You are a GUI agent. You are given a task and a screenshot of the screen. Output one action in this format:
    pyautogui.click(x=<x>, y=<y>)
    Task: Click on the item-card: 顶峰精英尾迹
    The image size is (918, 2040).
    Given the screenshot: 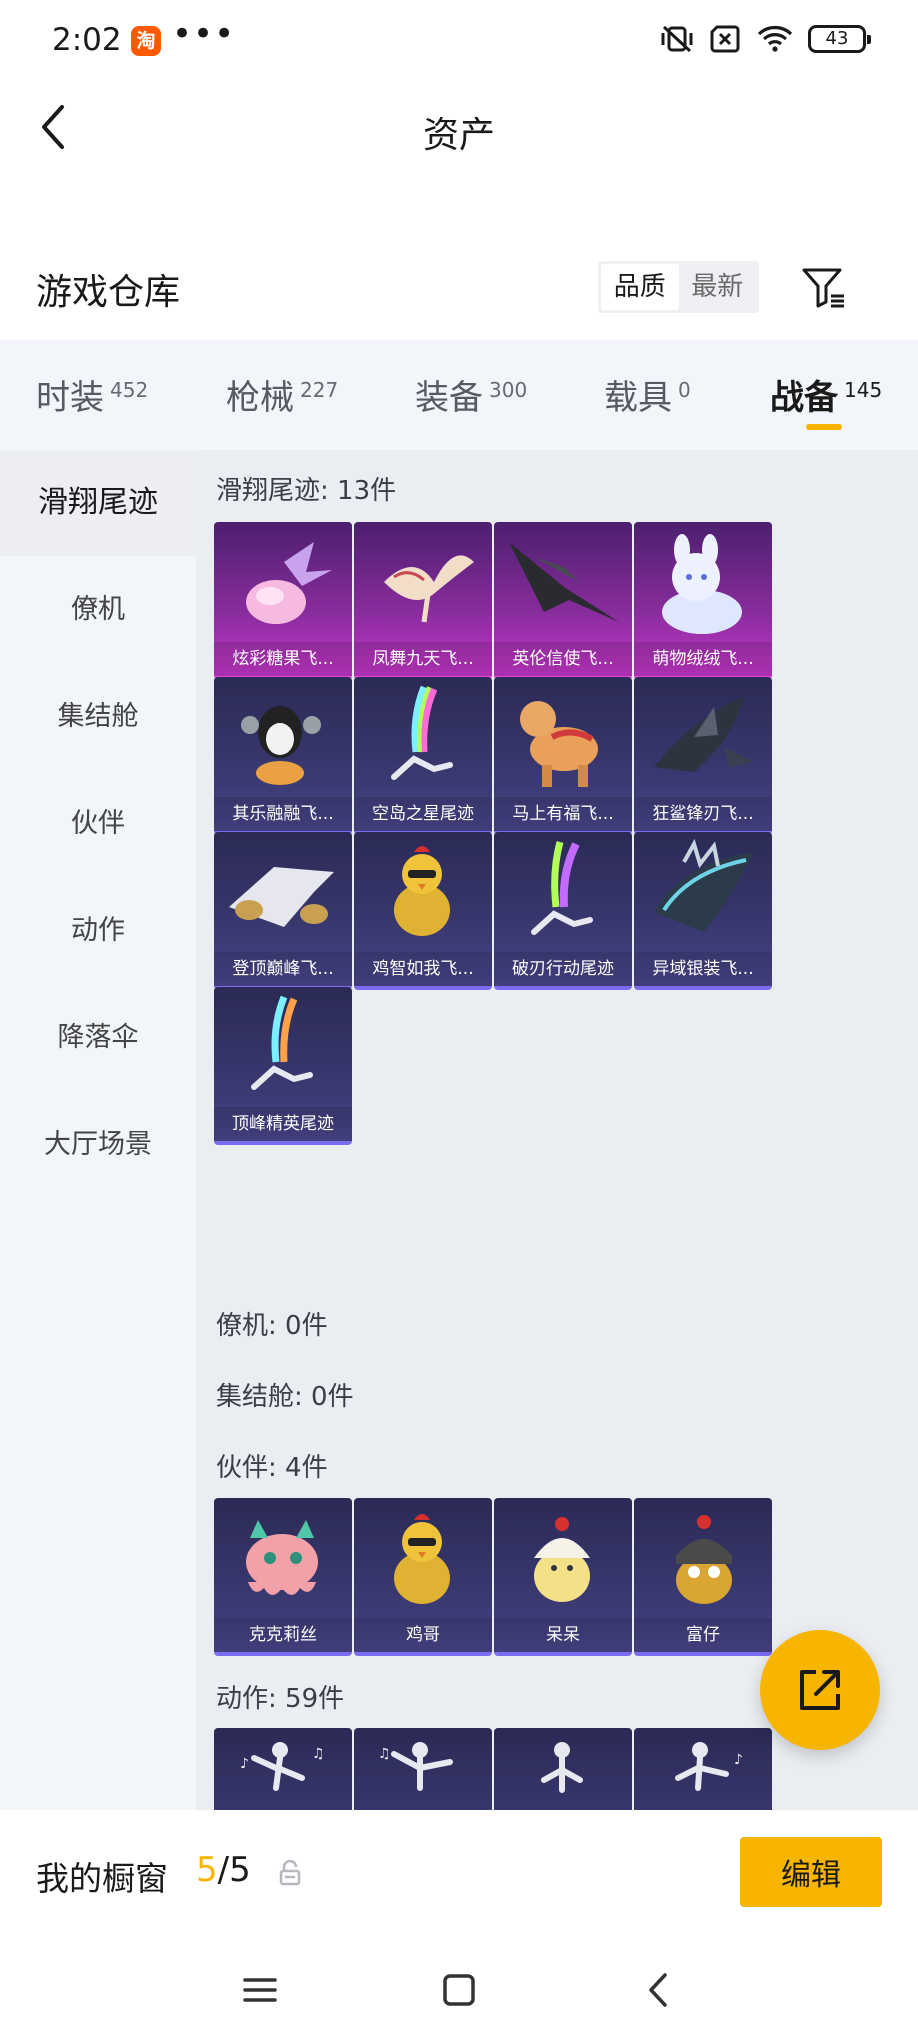 What is the action you would take?
    pyautogui.click(x=283, y=1066)
    